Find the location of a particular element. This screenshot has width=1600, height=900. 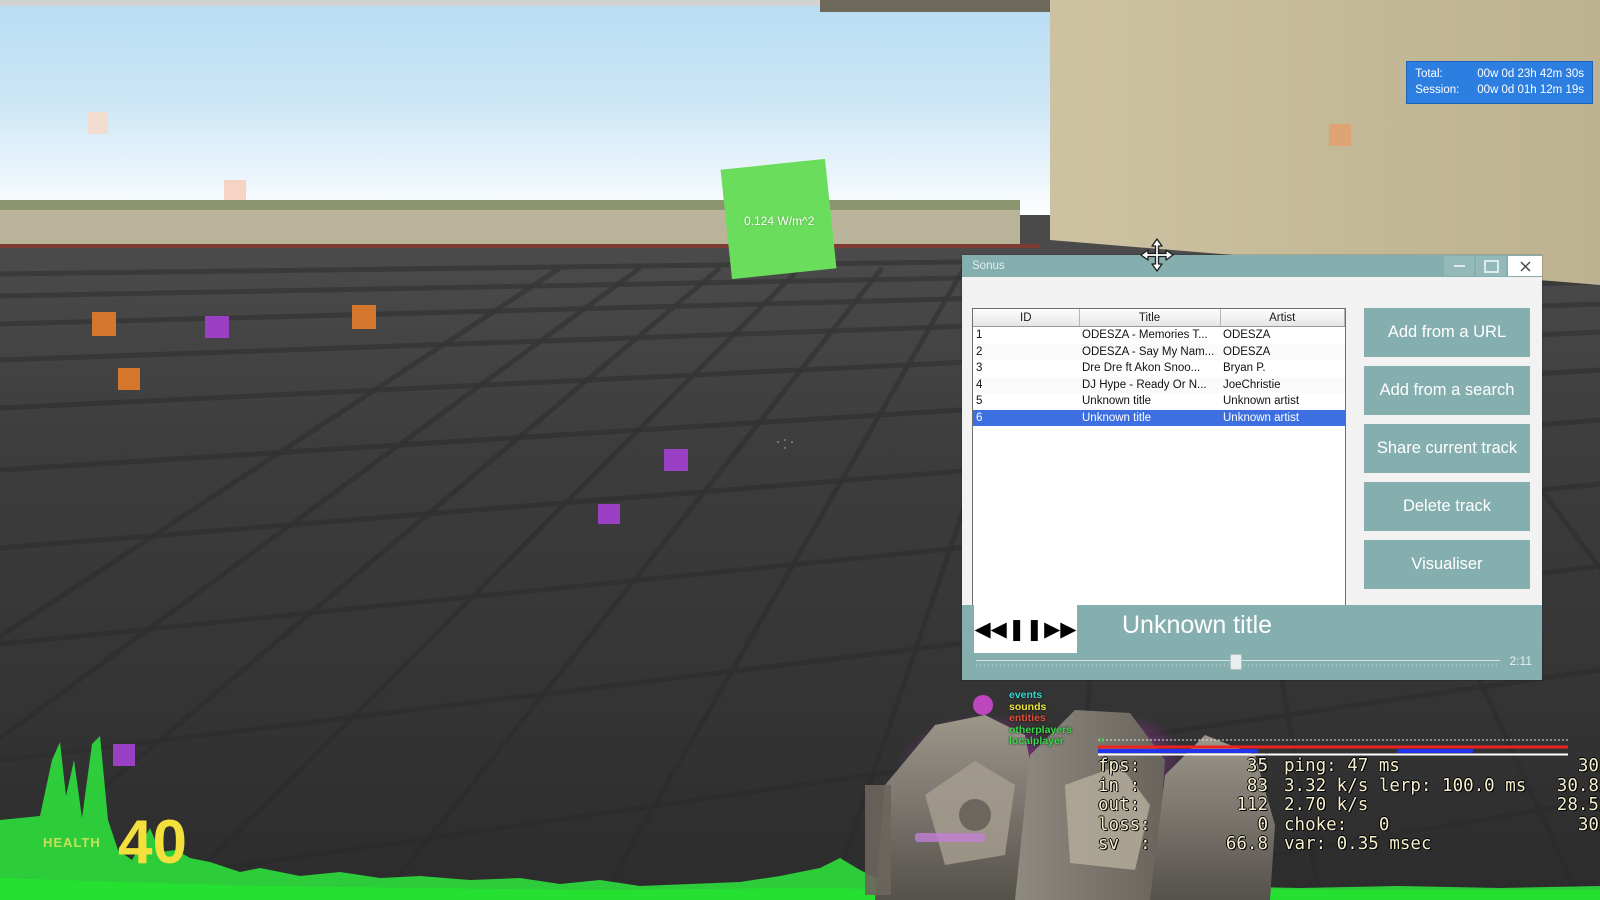

seek-slider is located at coordinates (1238, 662).